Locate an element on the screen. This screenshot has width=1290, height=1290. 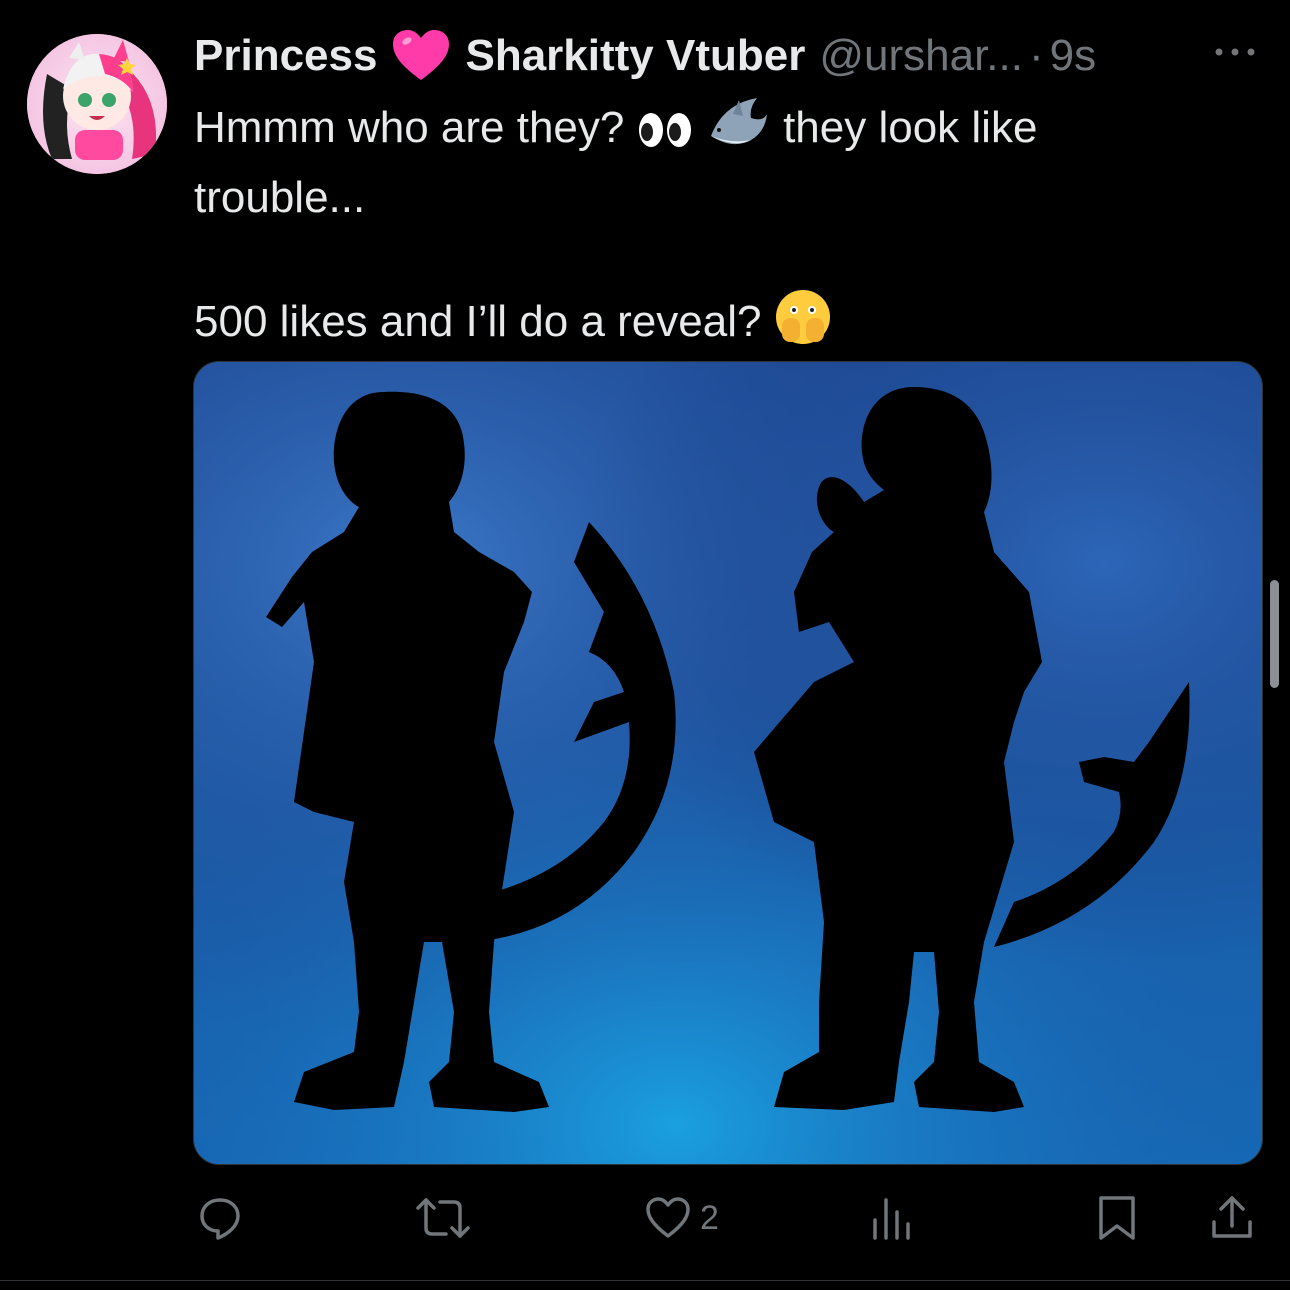
scrollbar-thumb is located at coordinates (1274, 634).